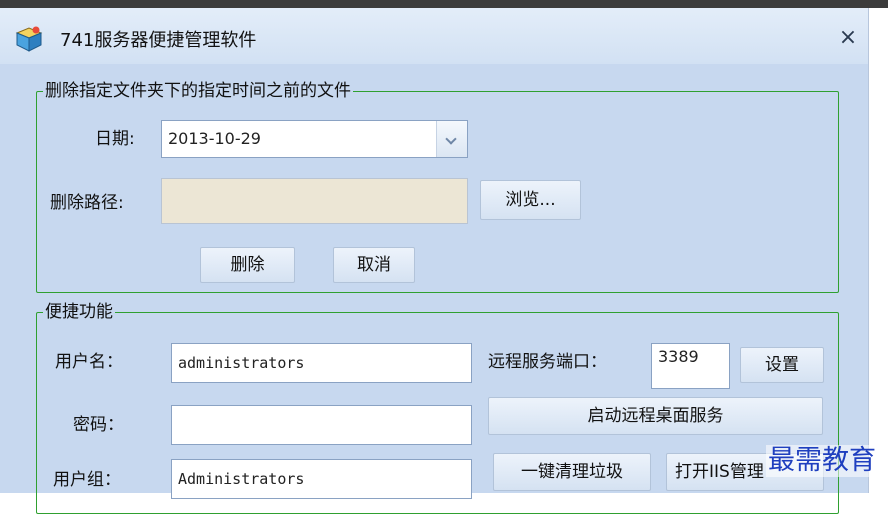 This screenshot has height=514, width=888. I want to click on remote-port-label: 远程服务端口：, so click(547, 362).